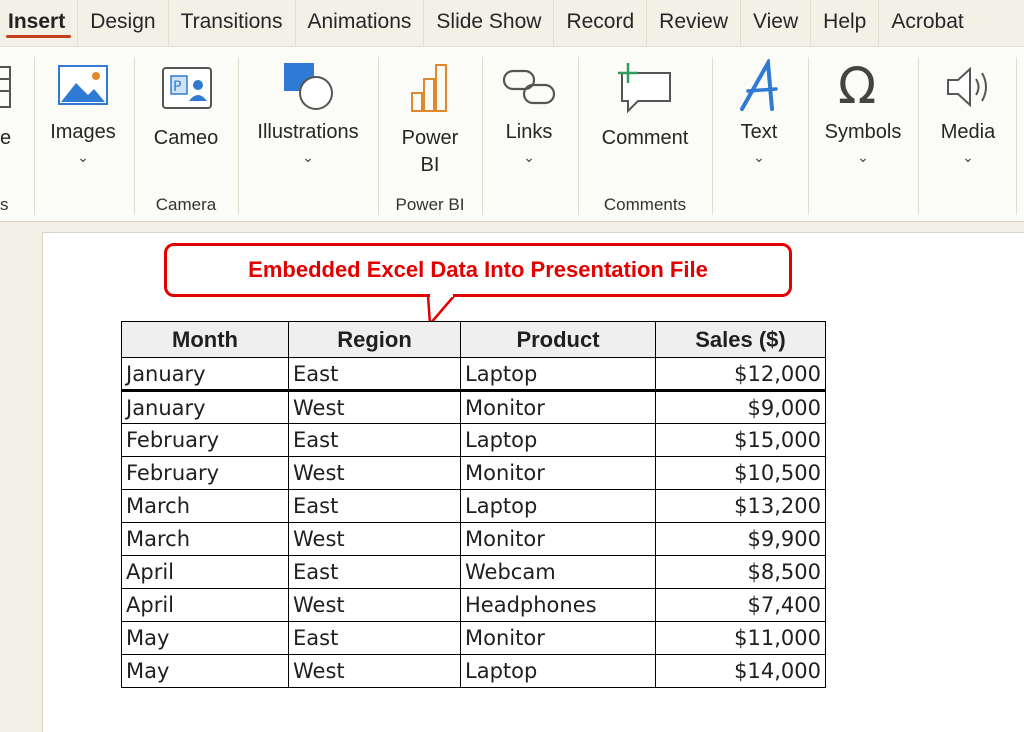 This screenshot has height=732, width=1024. What do you see at coordinates (308, 141) in the screenshot?
I see `illustrations-button: Illustrations ⌄` at bounding box center [308, 141].